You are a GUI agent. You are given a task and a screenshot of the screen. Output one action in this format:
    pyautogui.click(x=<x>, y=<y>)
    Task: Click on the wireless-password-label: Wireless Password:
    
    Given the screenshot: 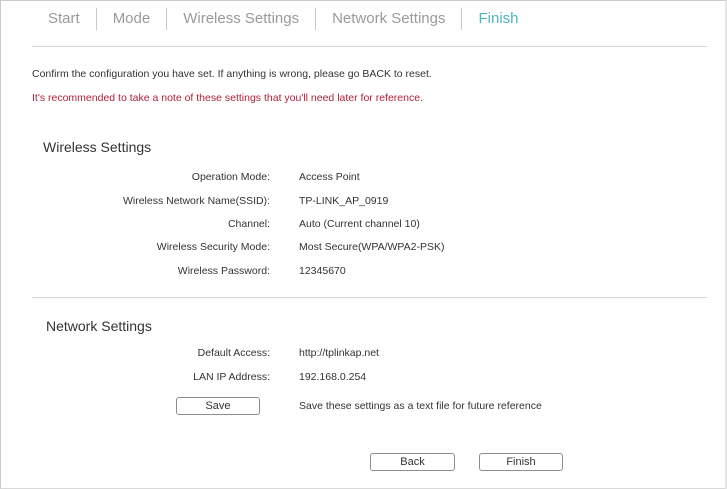 What is the action you would take?
    pyautogui.click(x=223, y=271)
    